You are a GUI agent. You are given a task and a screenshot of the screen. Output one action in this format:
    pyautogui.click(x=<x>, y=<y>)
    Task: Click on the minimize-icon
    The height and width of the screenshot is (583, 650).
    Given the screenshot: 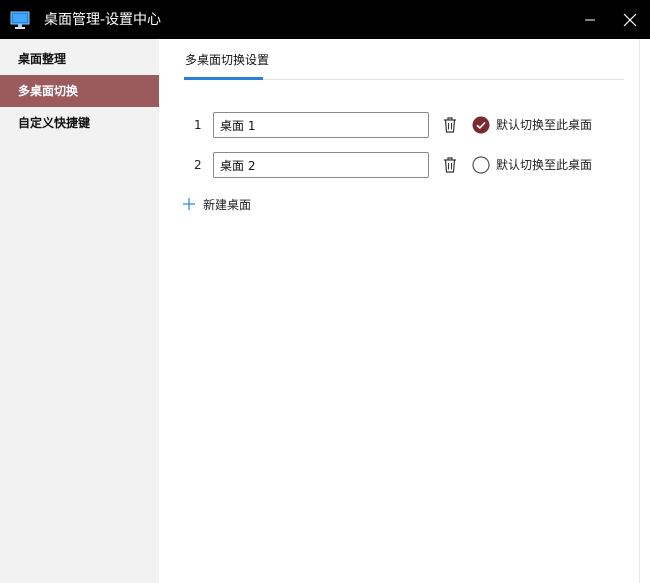 What is the action you would take?
    pyautogui.click(x=590, y=19)
    